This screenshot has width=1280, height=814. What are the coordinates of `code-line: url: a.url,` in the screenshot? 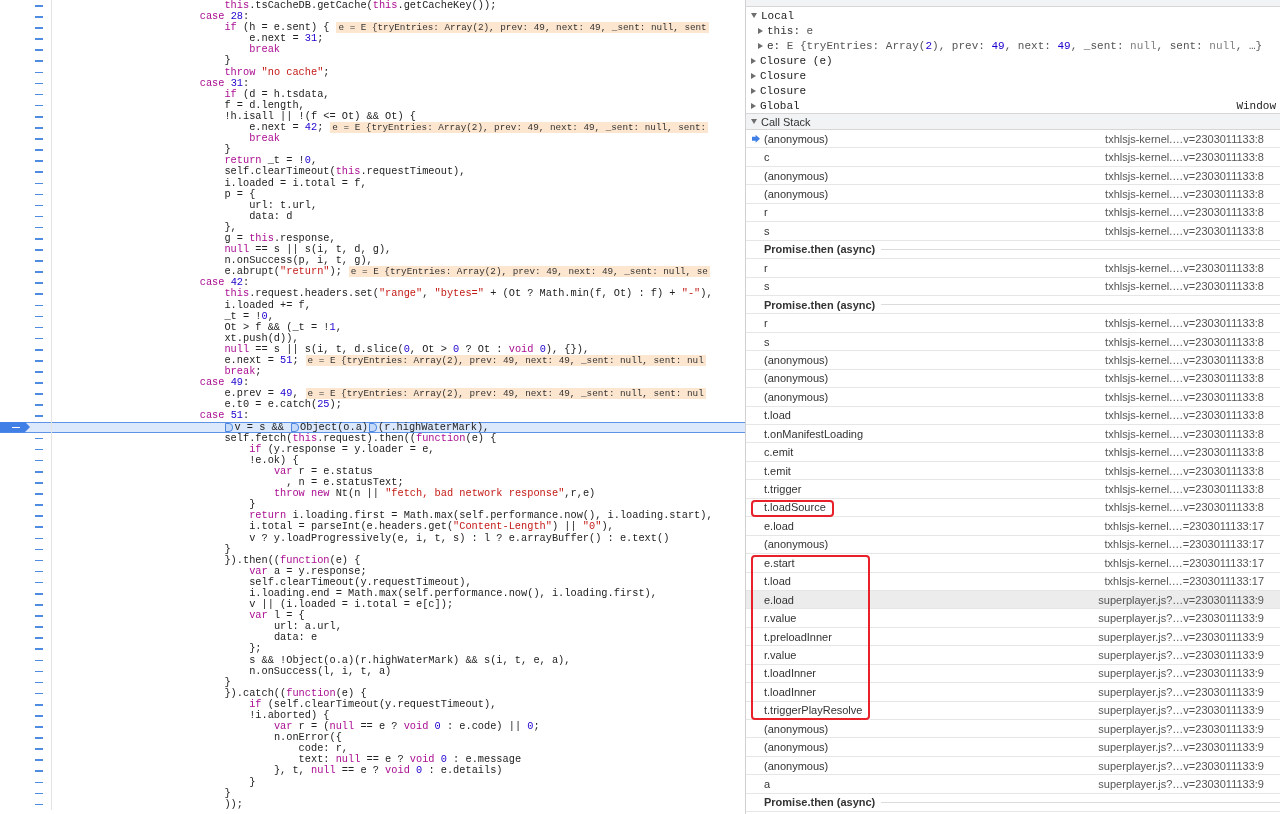 It's located at (307, 627).